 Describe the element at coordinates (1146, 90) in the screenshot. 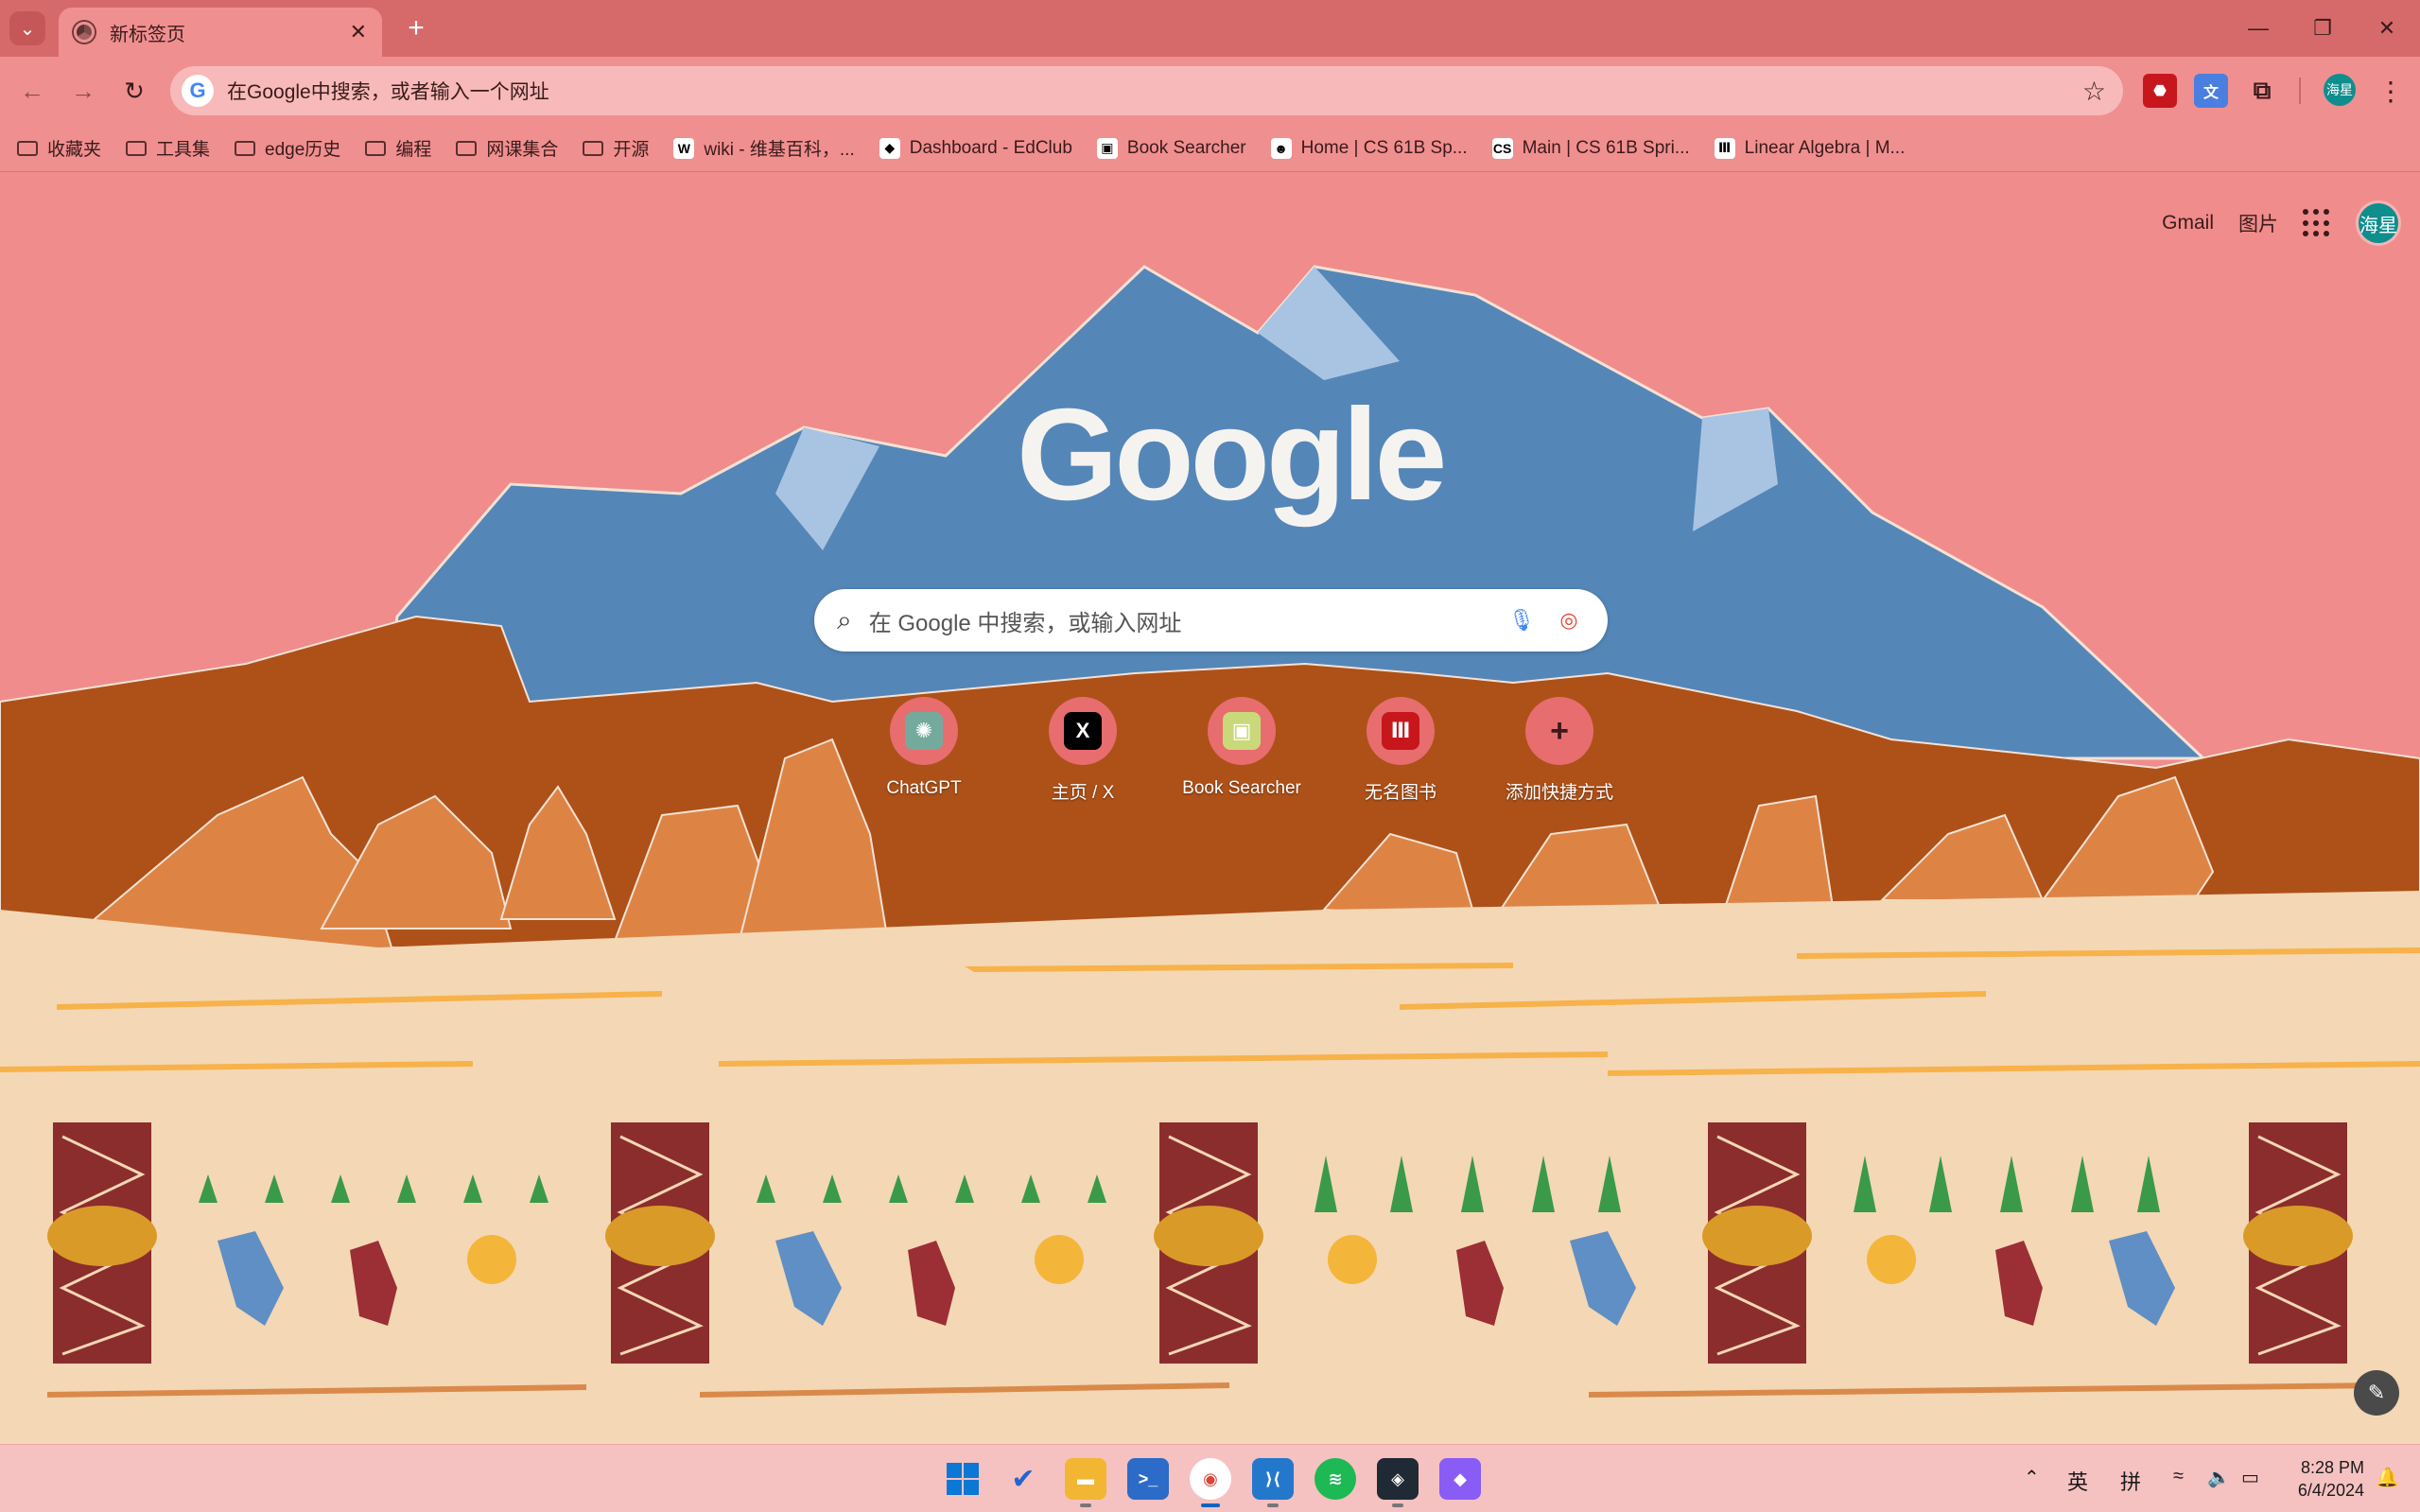

I see `address-bar: G 在Google中搜索，或者输入一个网址 ☆` at that location.